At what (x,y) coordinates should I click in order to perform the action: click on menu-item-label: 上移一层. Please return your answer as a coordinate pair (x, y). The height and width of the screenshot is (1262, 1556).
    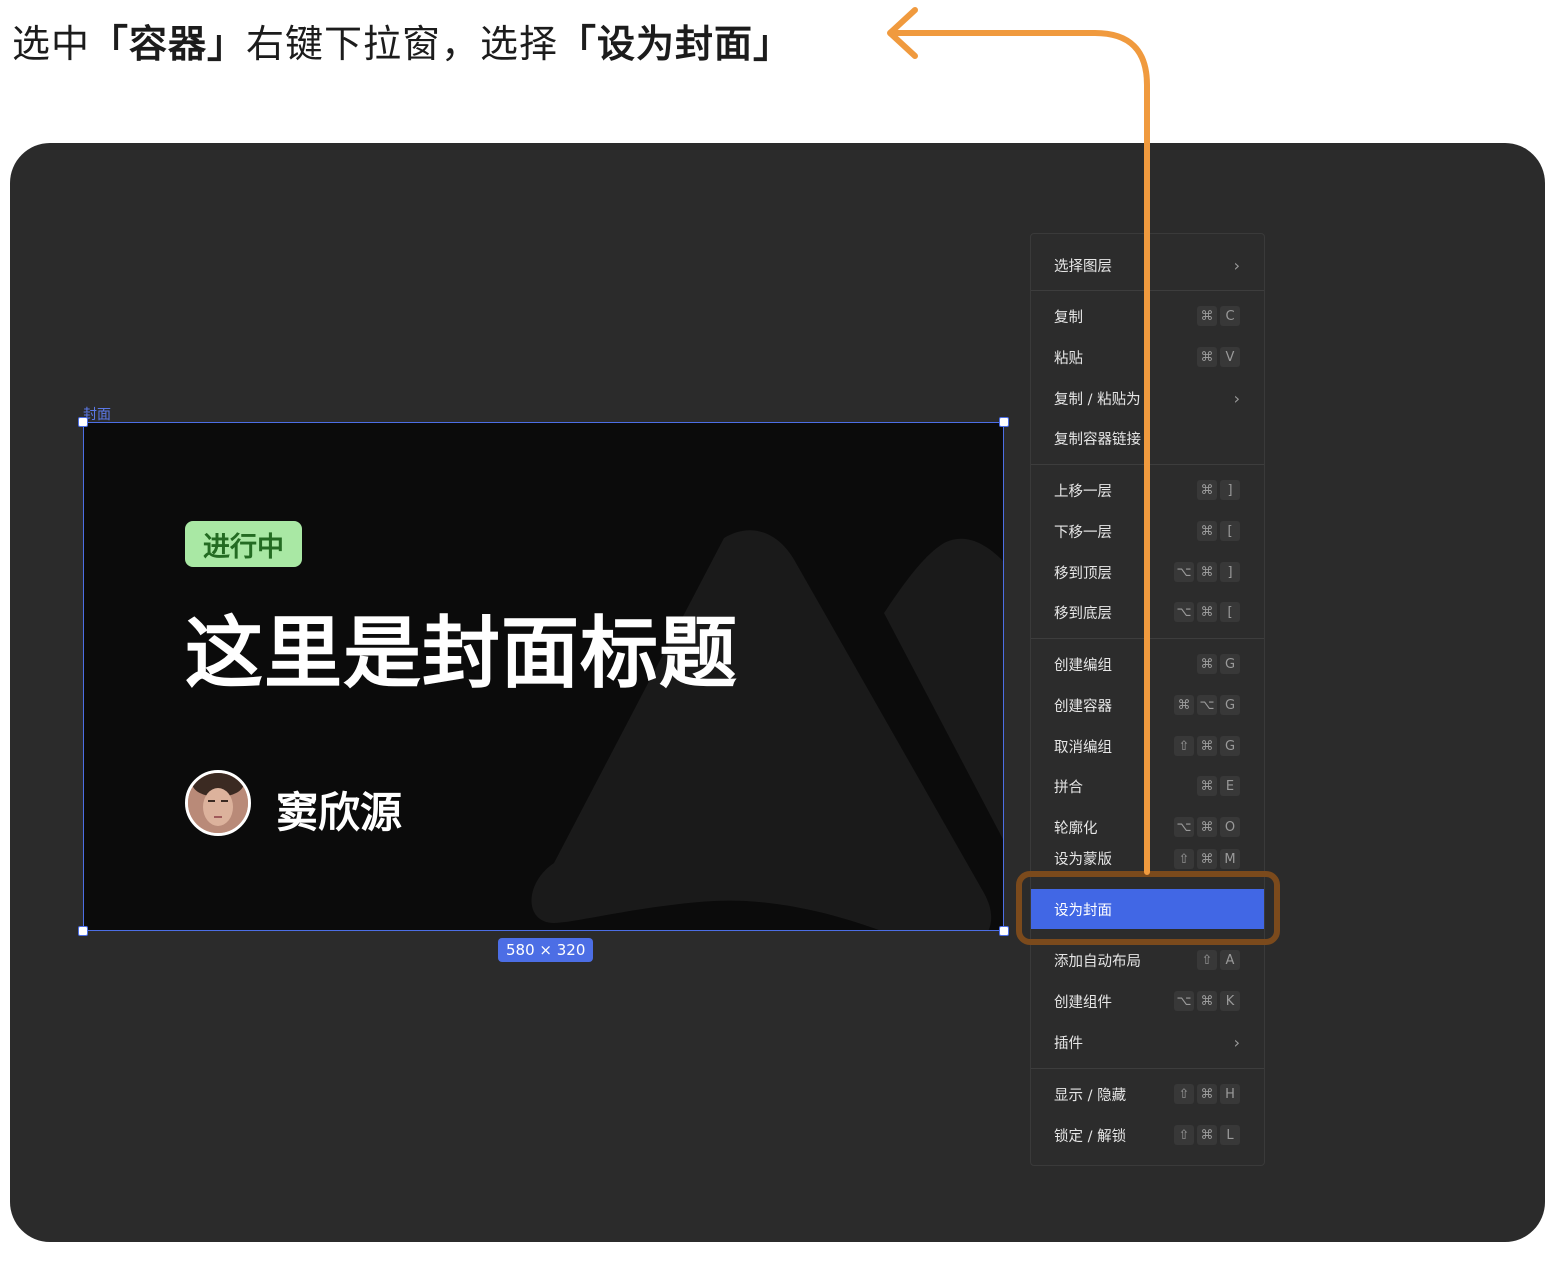
    Looking at the image, I should click on (1083, 491).